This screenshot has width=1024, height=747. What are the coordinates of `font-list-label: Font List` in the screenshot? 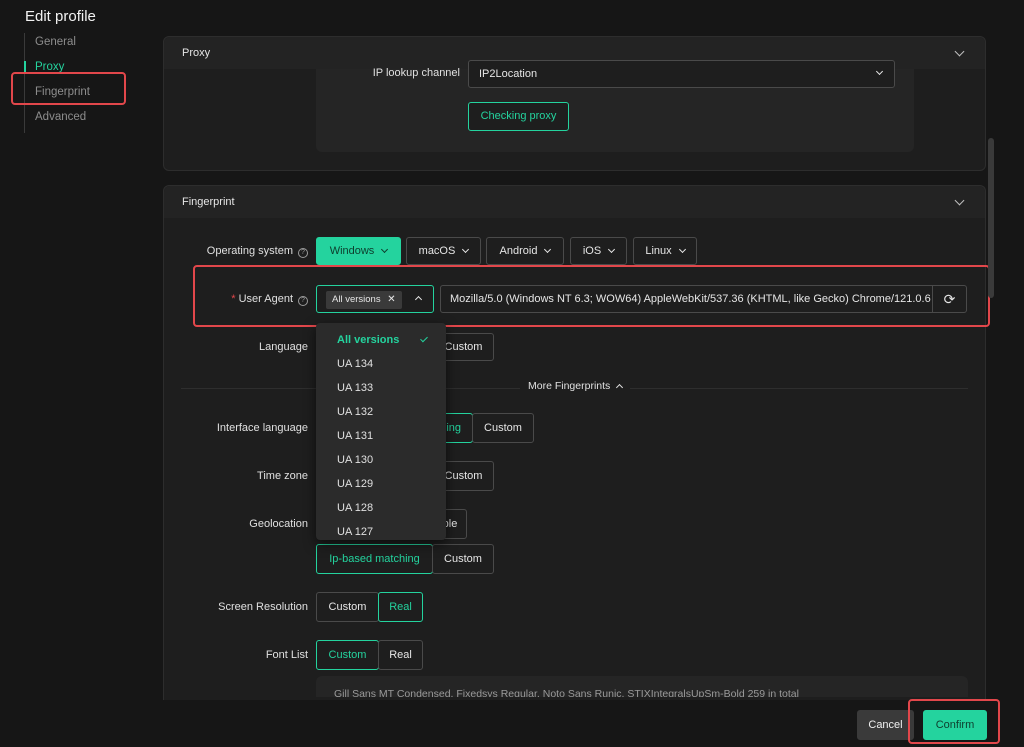 It's located at (286, 655).